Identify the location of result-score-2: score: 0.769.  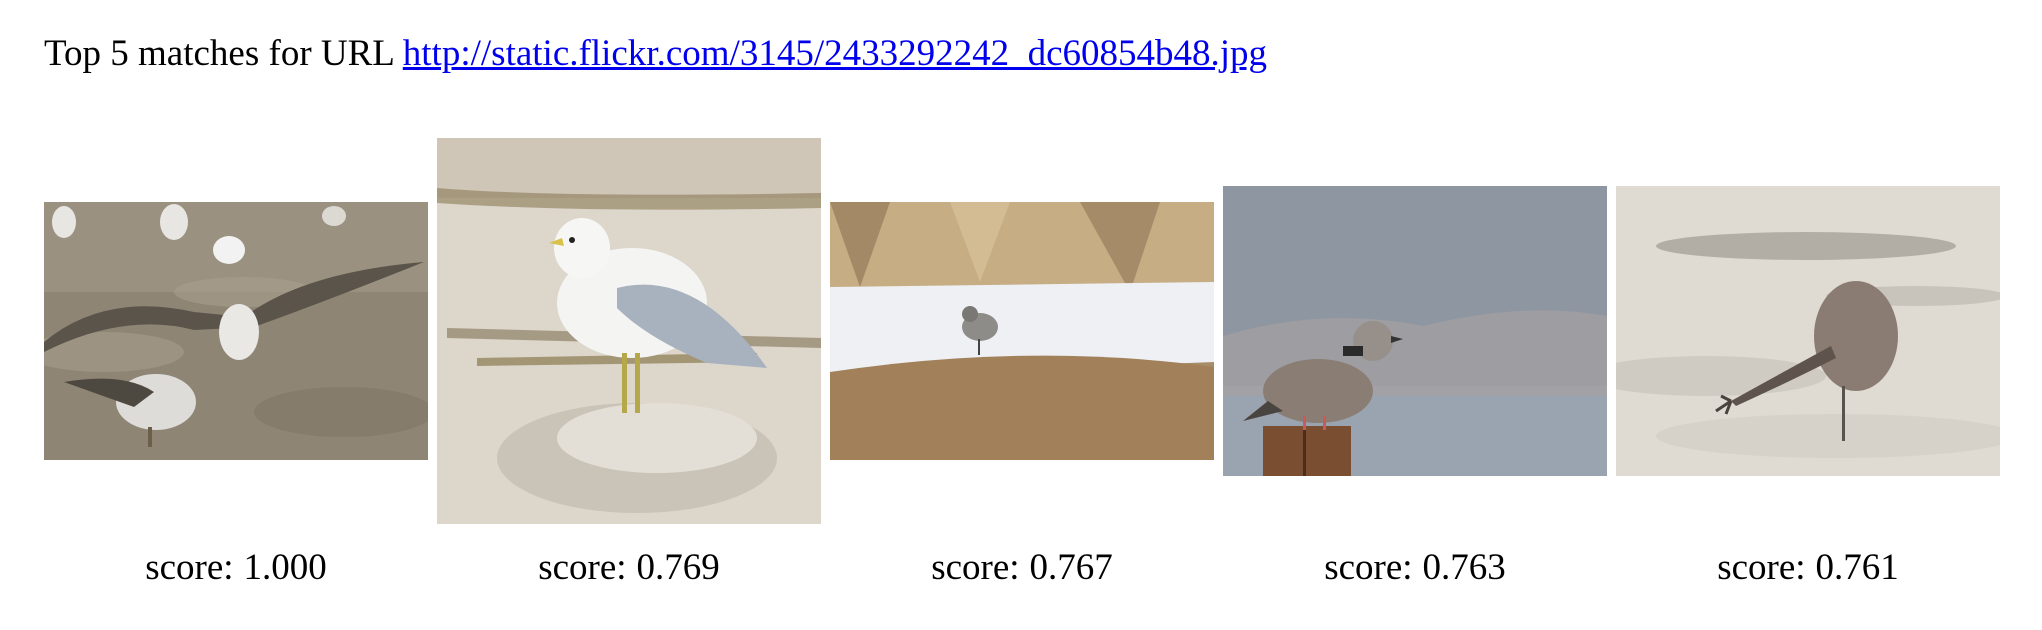
(629, 568).